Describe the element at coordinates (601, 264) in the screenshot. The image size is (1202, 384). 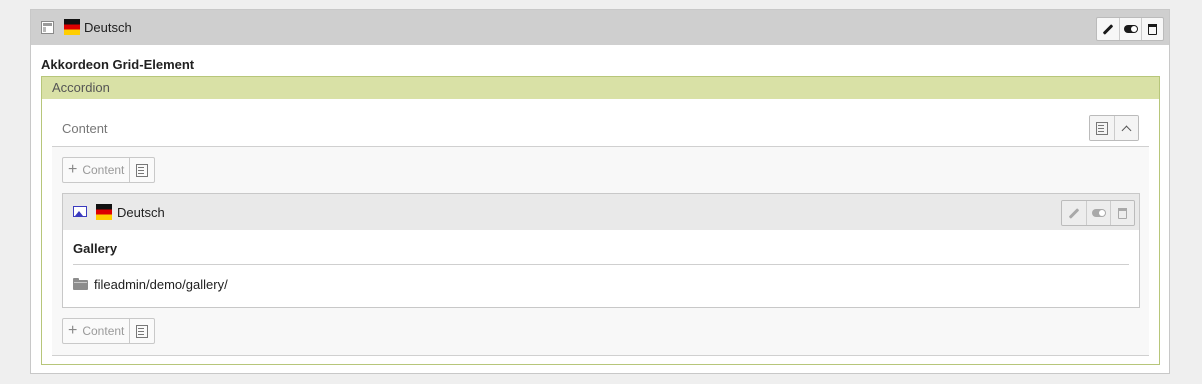
I see `divider` at that location.